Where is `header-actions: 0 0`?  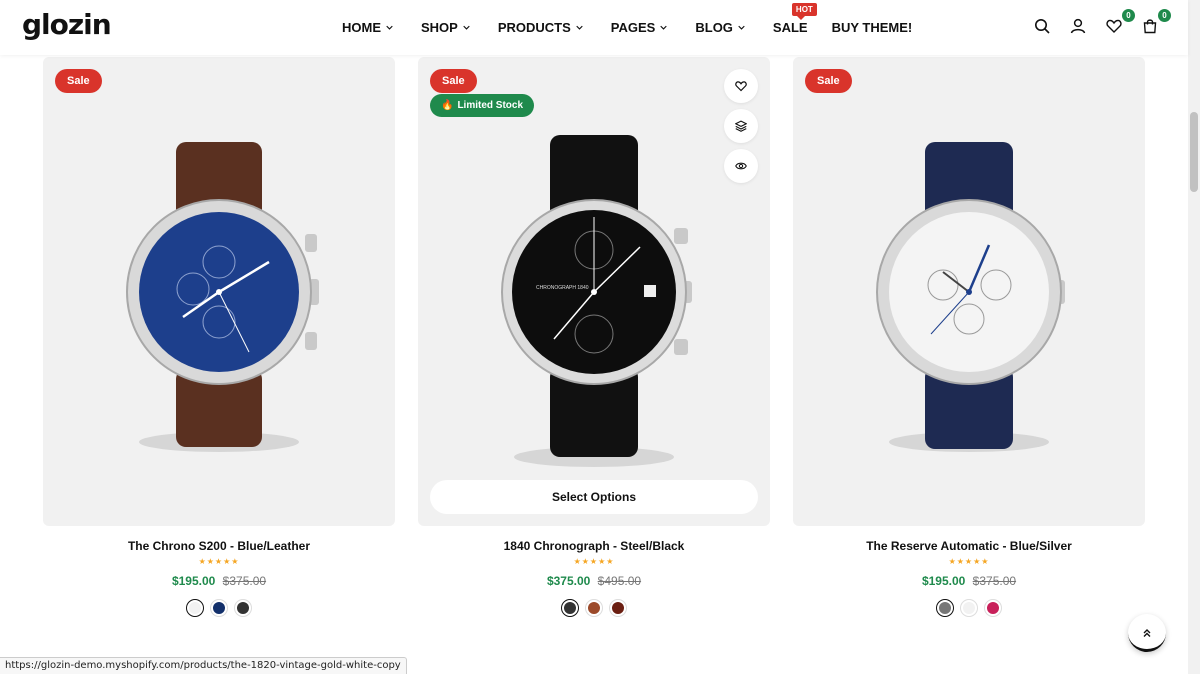
header-actions: 0 0 is located at coordinates (1101, 23).